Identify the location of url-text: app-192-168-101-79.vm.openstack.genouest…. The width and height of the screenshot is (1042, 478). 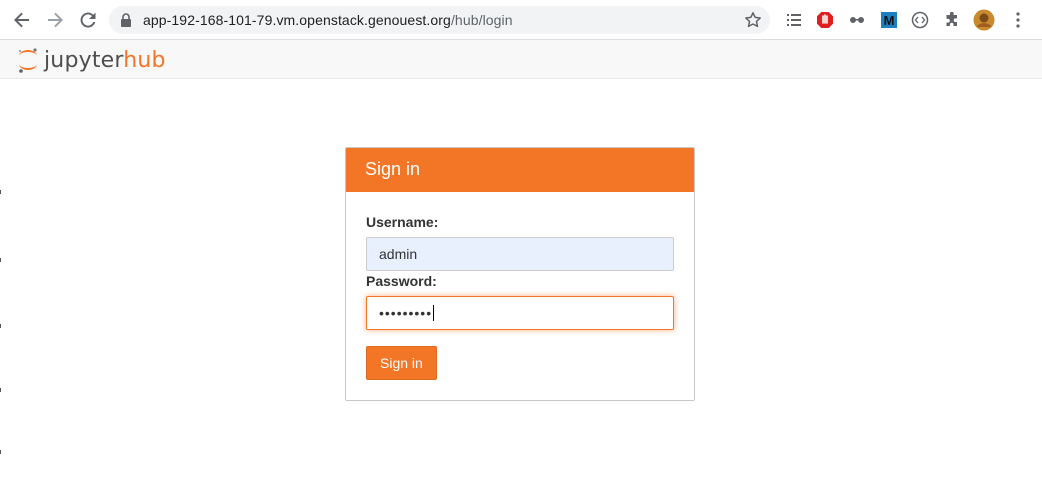
(328, 20).